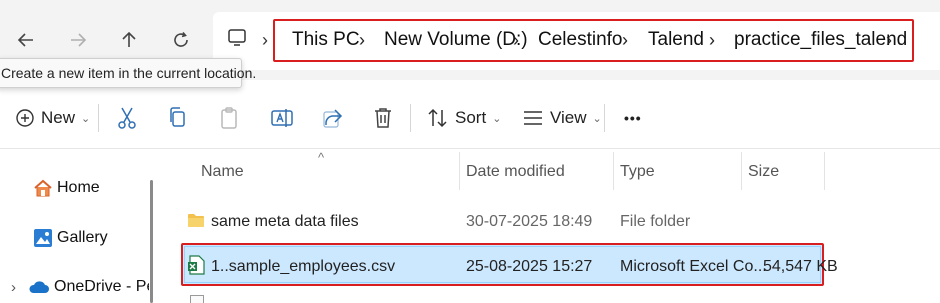 This screenshot has height=303, width=940. I want to click on sidebar-item-gallery: Gallery, so click(70, 238).